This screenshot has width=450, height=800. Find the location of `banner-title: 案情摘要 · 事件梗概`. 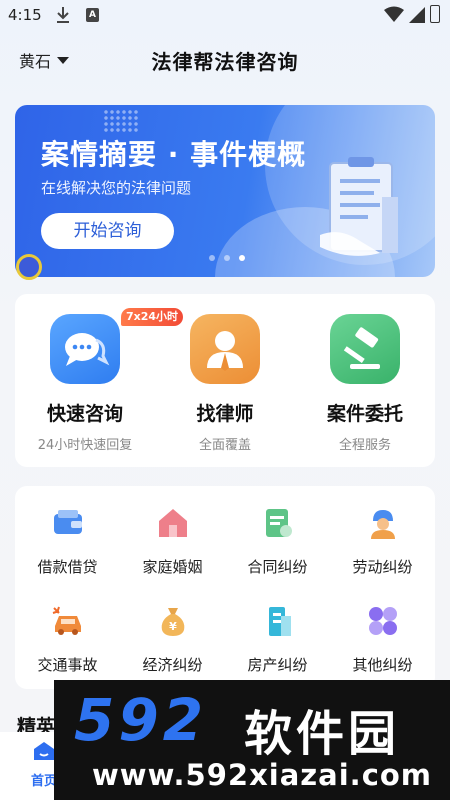

banner-title: 案情摘要 · 事件梗概 is located at coordinates (174, 154).